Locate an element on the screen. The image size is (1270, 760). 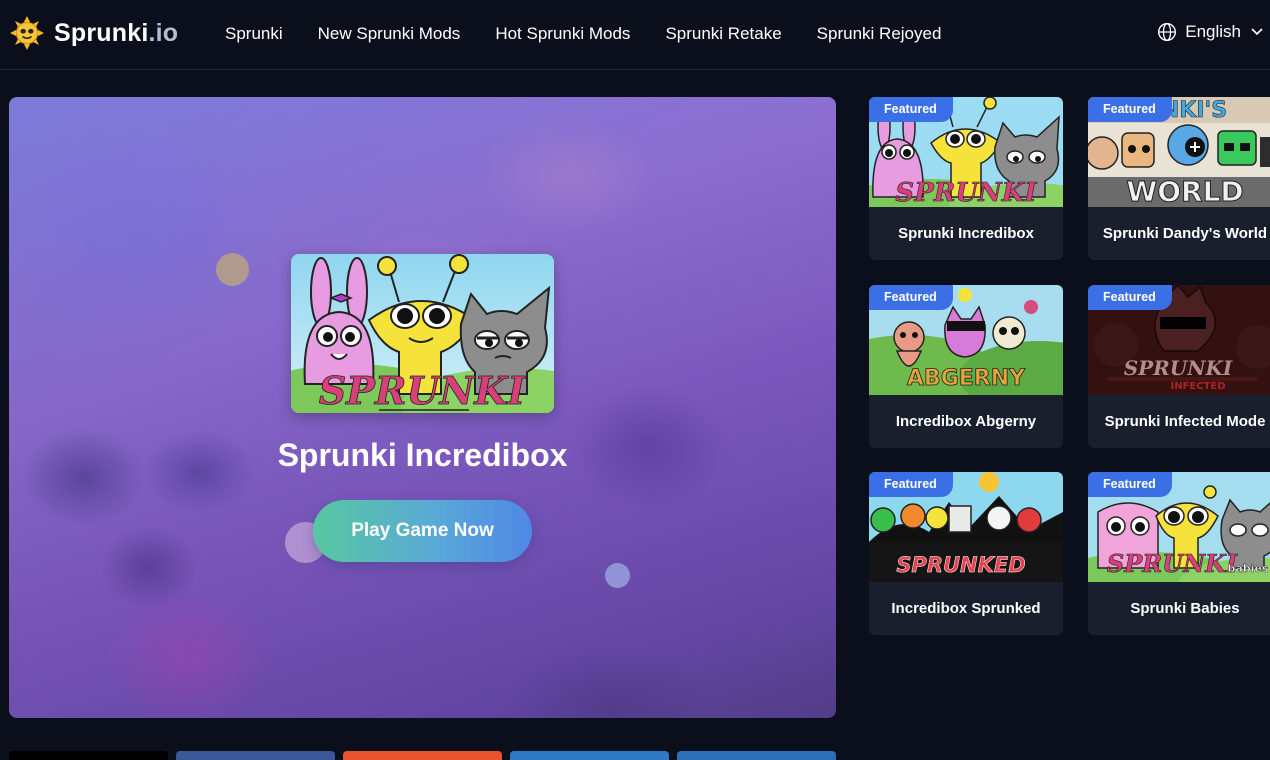
svg-text: ABGERNY is located at coordinates (966, 378).